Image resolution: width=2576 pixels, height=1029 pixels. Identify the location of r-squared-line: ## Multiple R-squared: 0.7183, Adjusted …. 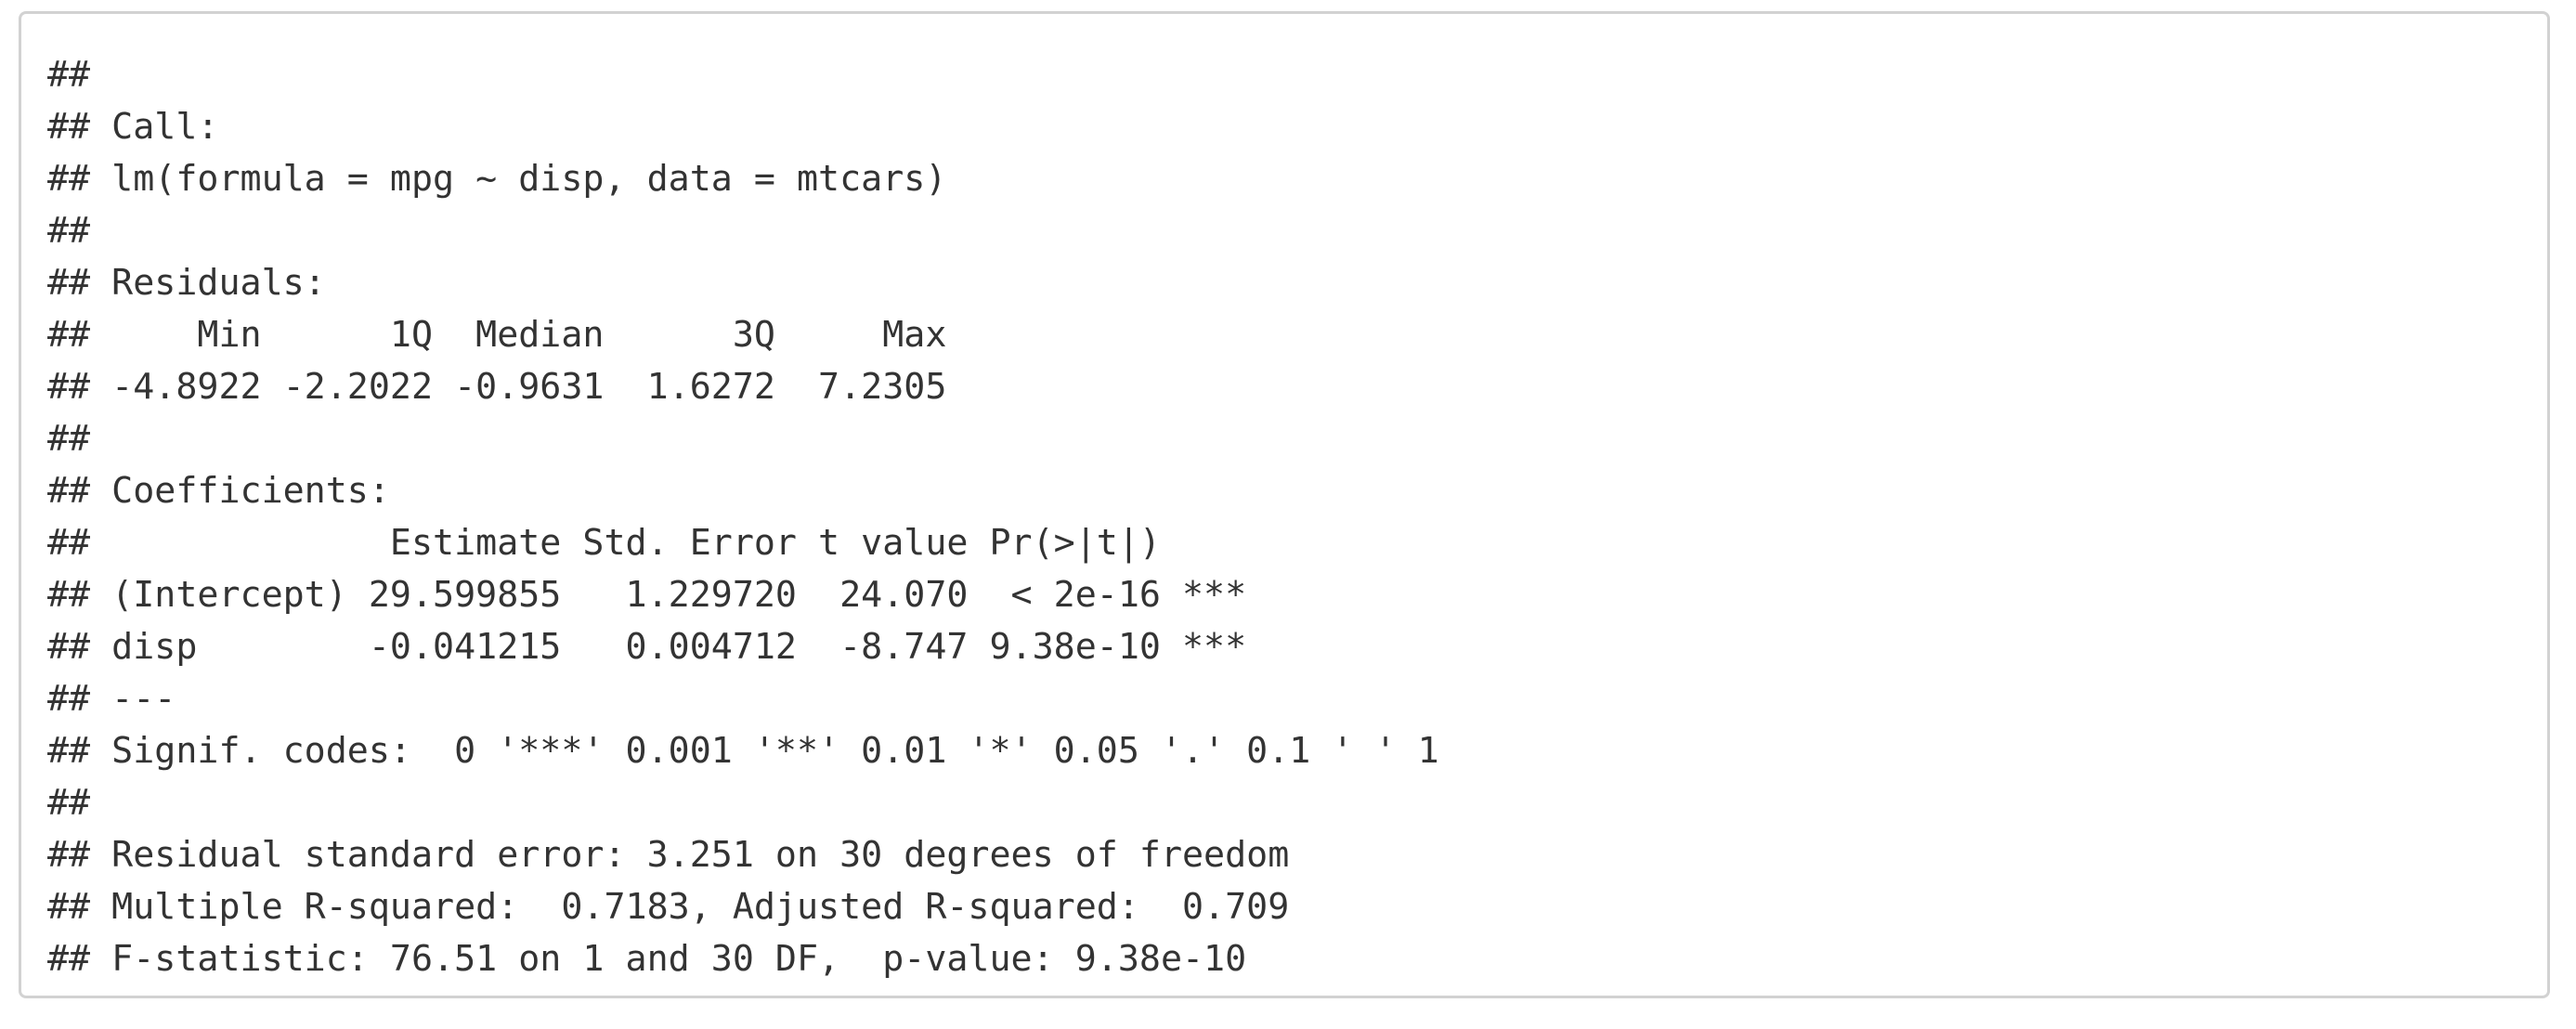
(668, 907).